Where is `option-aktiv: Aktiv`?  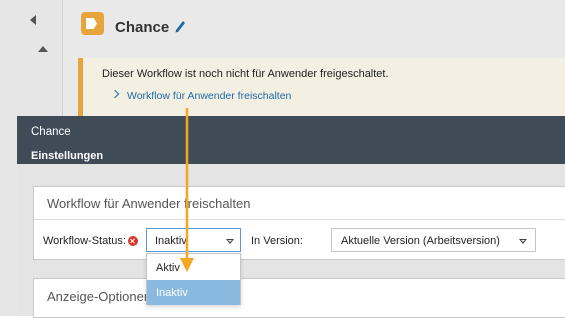
option-aktiv: Aktiv is located at coordinates (193, 267).